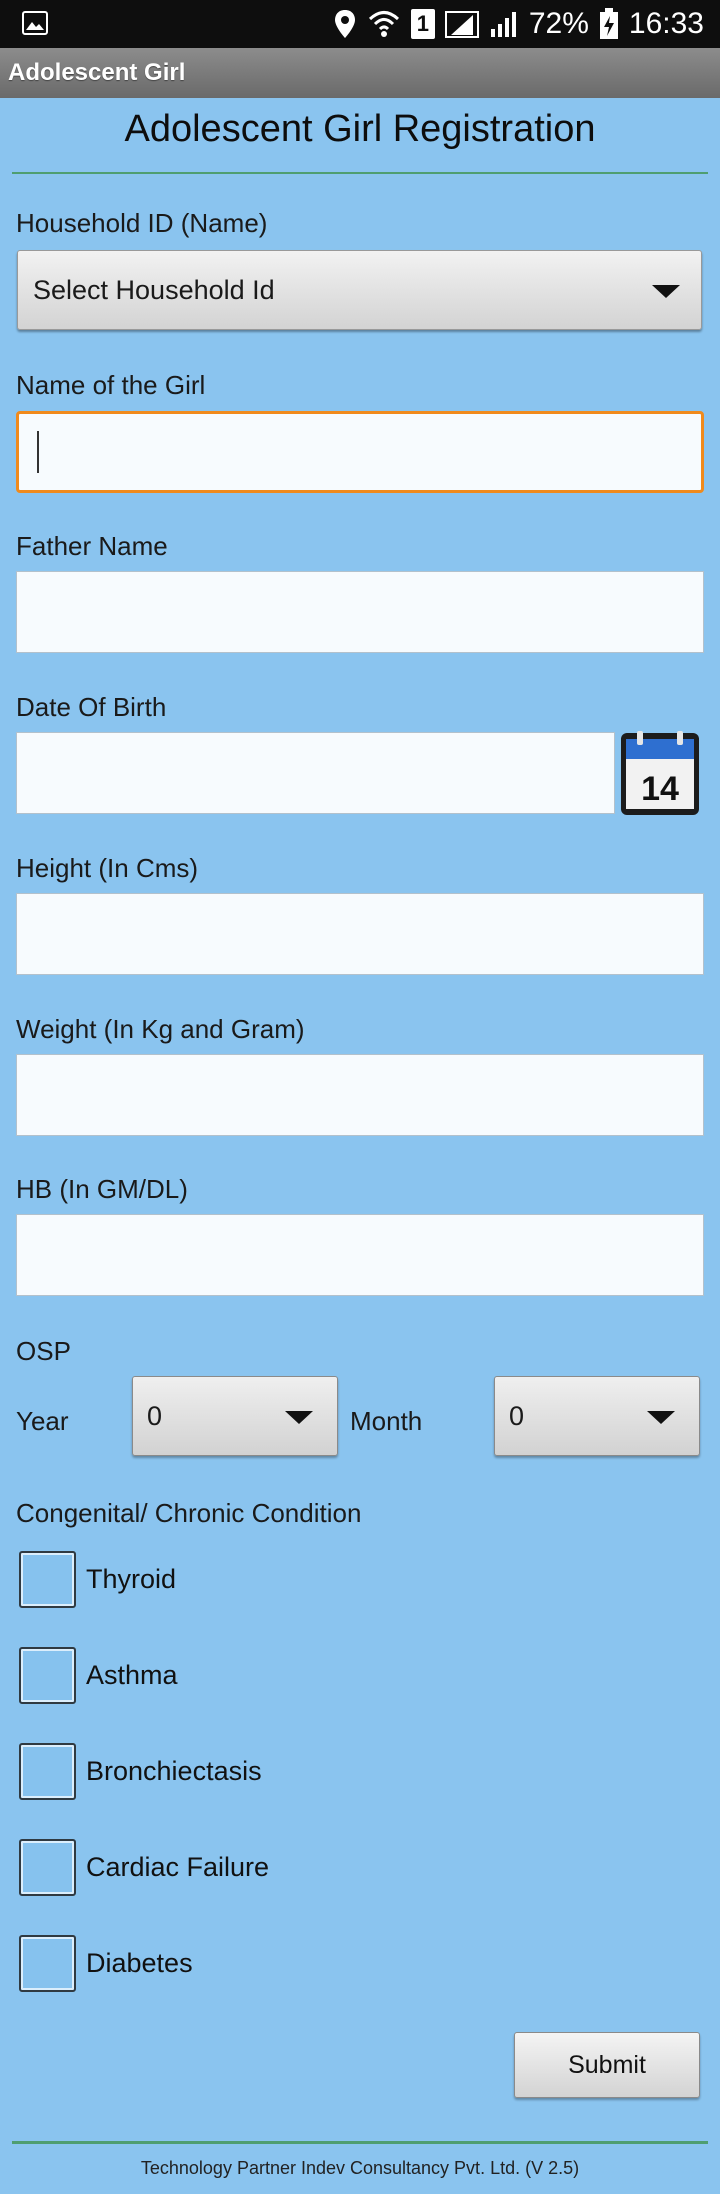 This screenshot has width=720, height=2194. What do you see at coordinates (360, 73) in the screenshot?
I see `app-bar-title: Adolescent Girl` at bounding box center [360, 73].